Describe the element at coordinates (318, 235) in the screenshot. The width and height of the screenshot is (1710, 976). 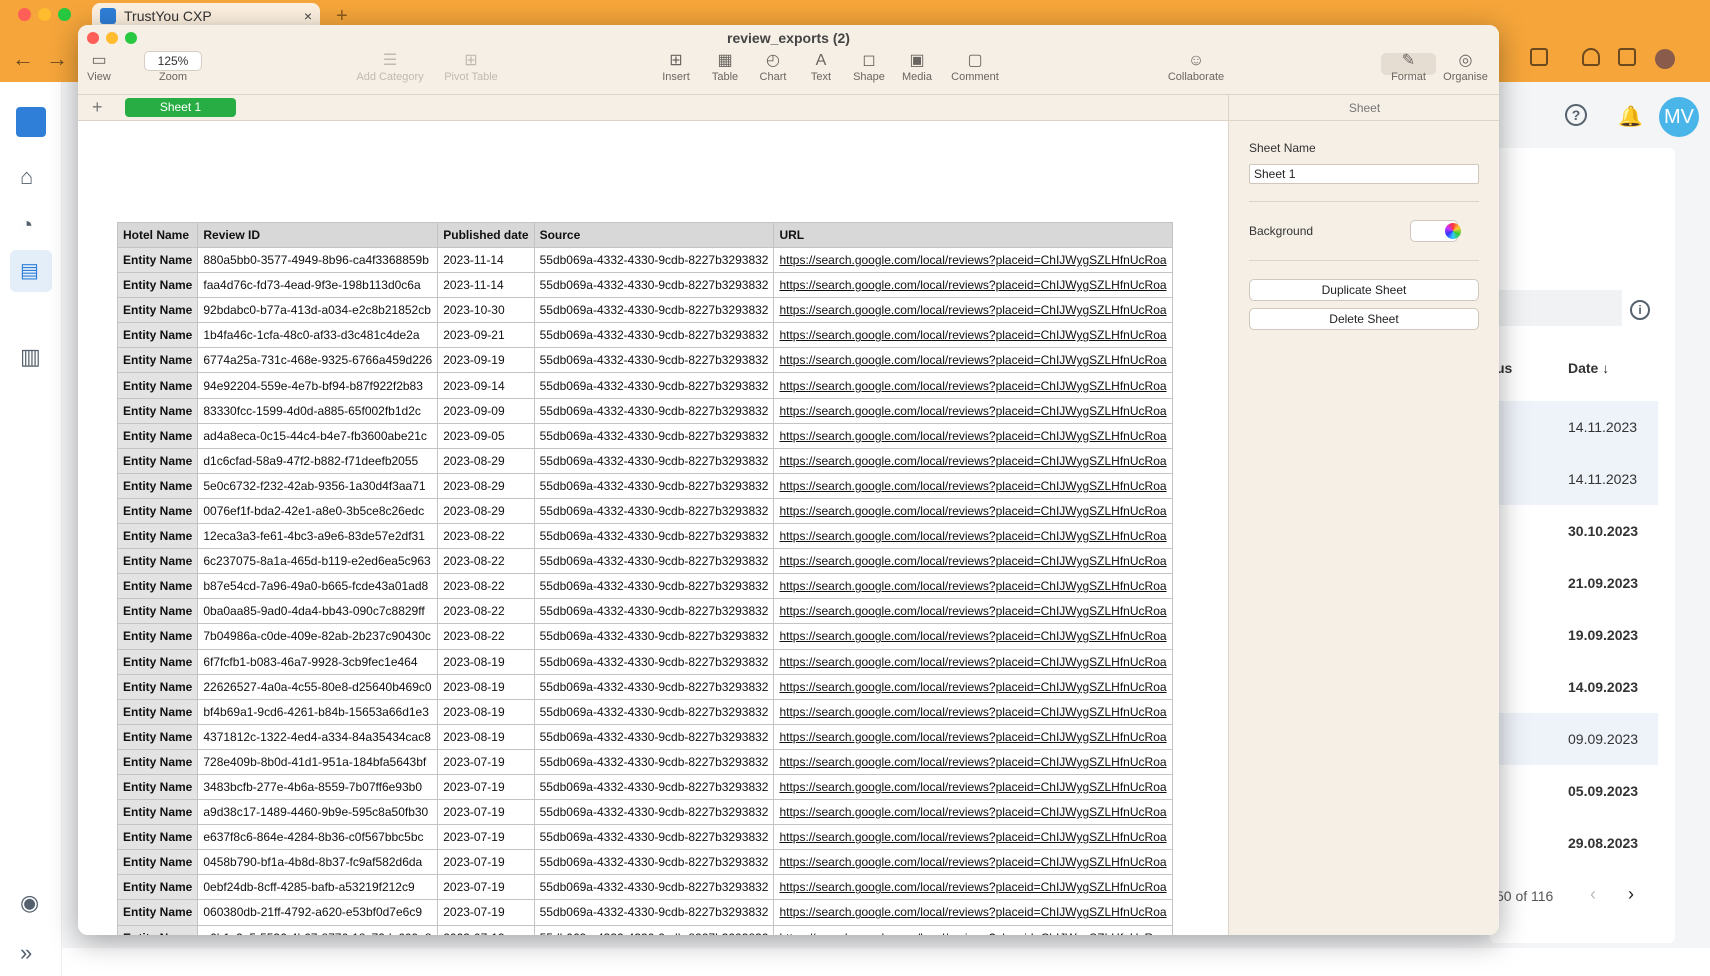
I see `column-header: Review ID` at that location.